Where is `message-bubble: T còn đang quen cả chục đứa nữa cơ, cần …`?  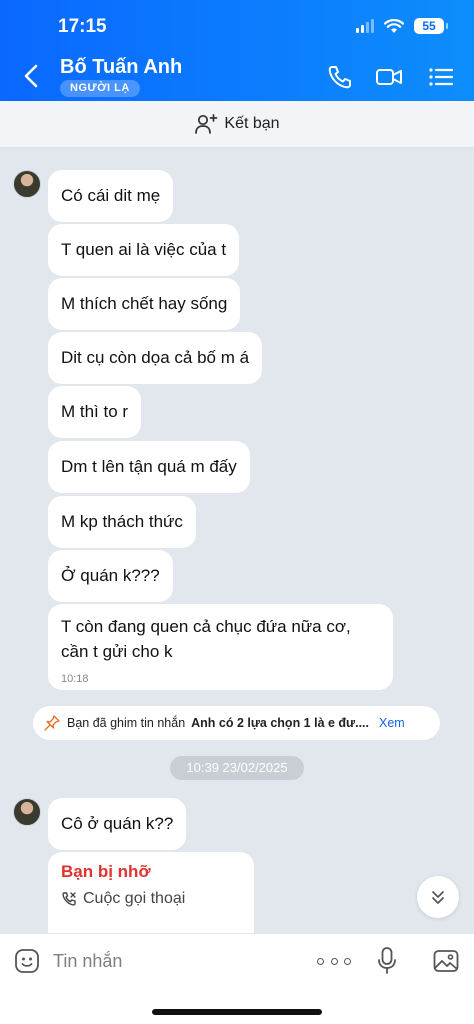 message-bubble: T còn đang quen cả chục đứa nữa cơ, cần … is located at coordinates (220, 647).